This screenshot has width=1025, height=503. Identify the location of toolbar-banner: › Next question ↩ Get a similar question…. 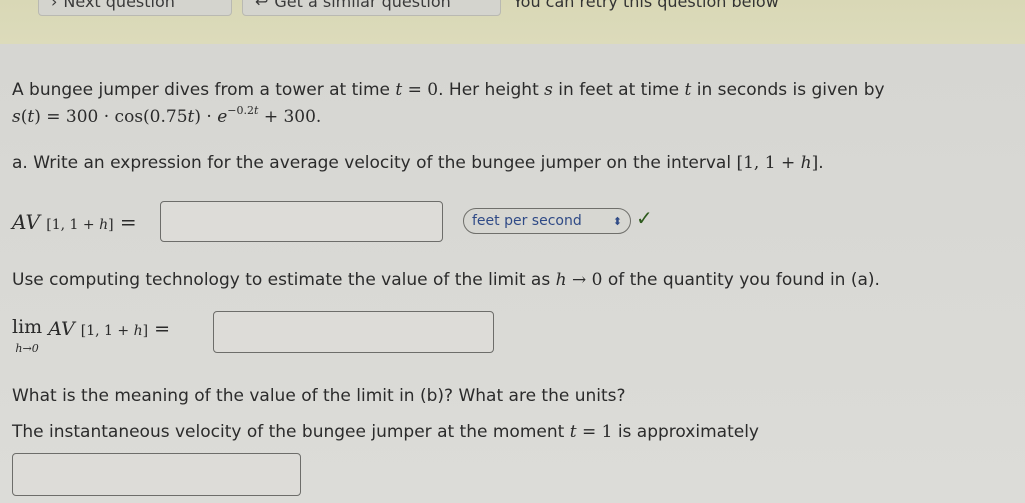
(512, 22).